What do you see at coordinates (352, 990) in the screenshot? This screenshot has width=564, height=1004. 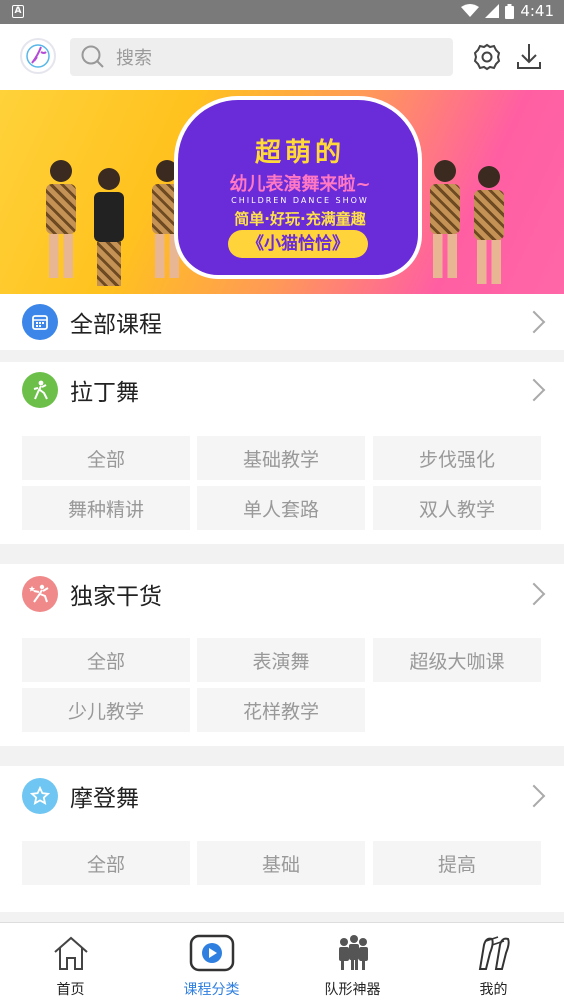 I see `nav-label: 队形神器` at bounding box center [352, 990].